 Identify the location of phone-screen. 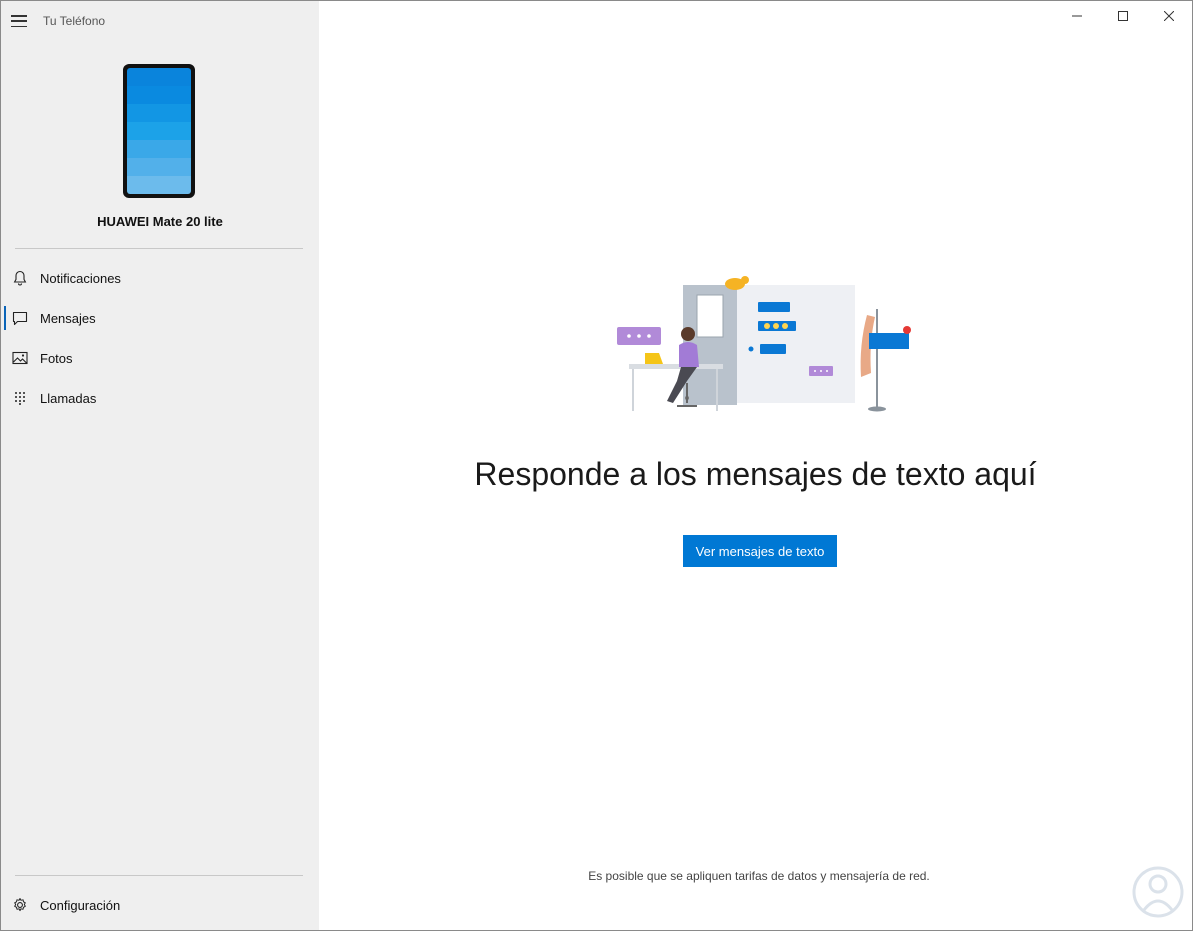
(159, 131).